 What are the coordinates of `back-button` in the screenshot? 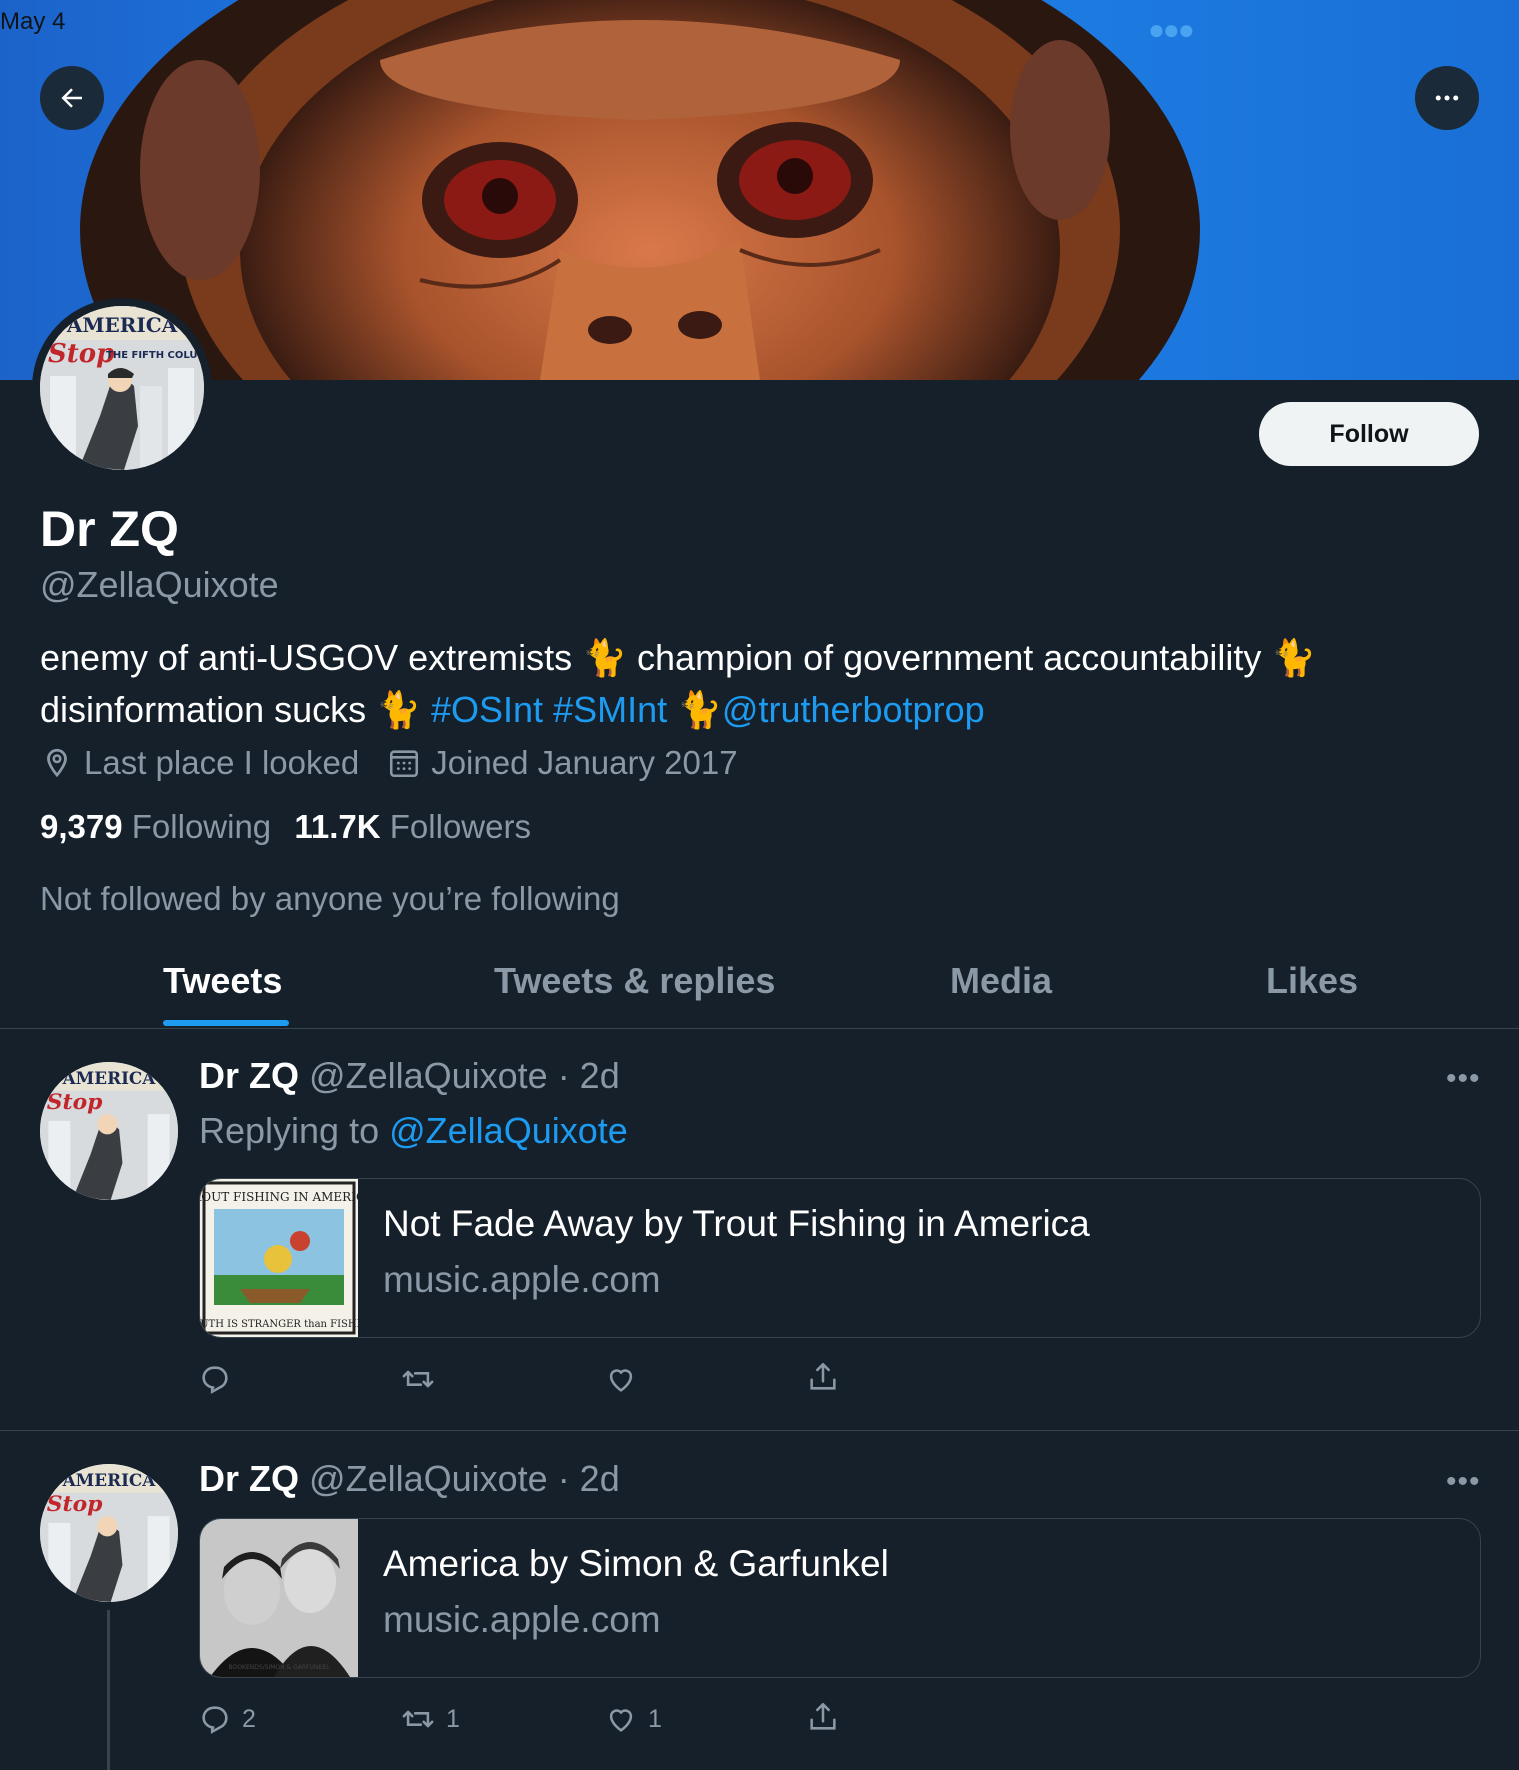 It's located at (72, 98).